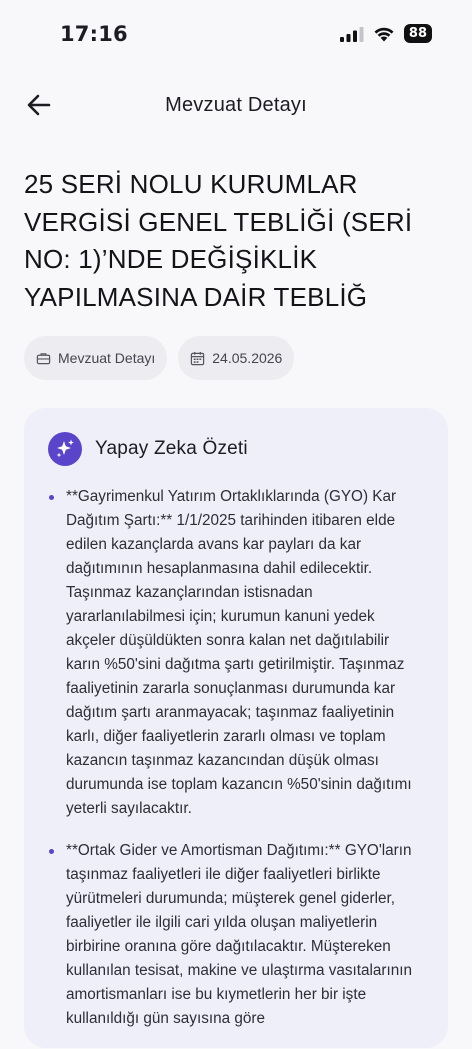 This screenshot has height=1049, width=472. I want to click on calendar-icon, so click(198, 358).